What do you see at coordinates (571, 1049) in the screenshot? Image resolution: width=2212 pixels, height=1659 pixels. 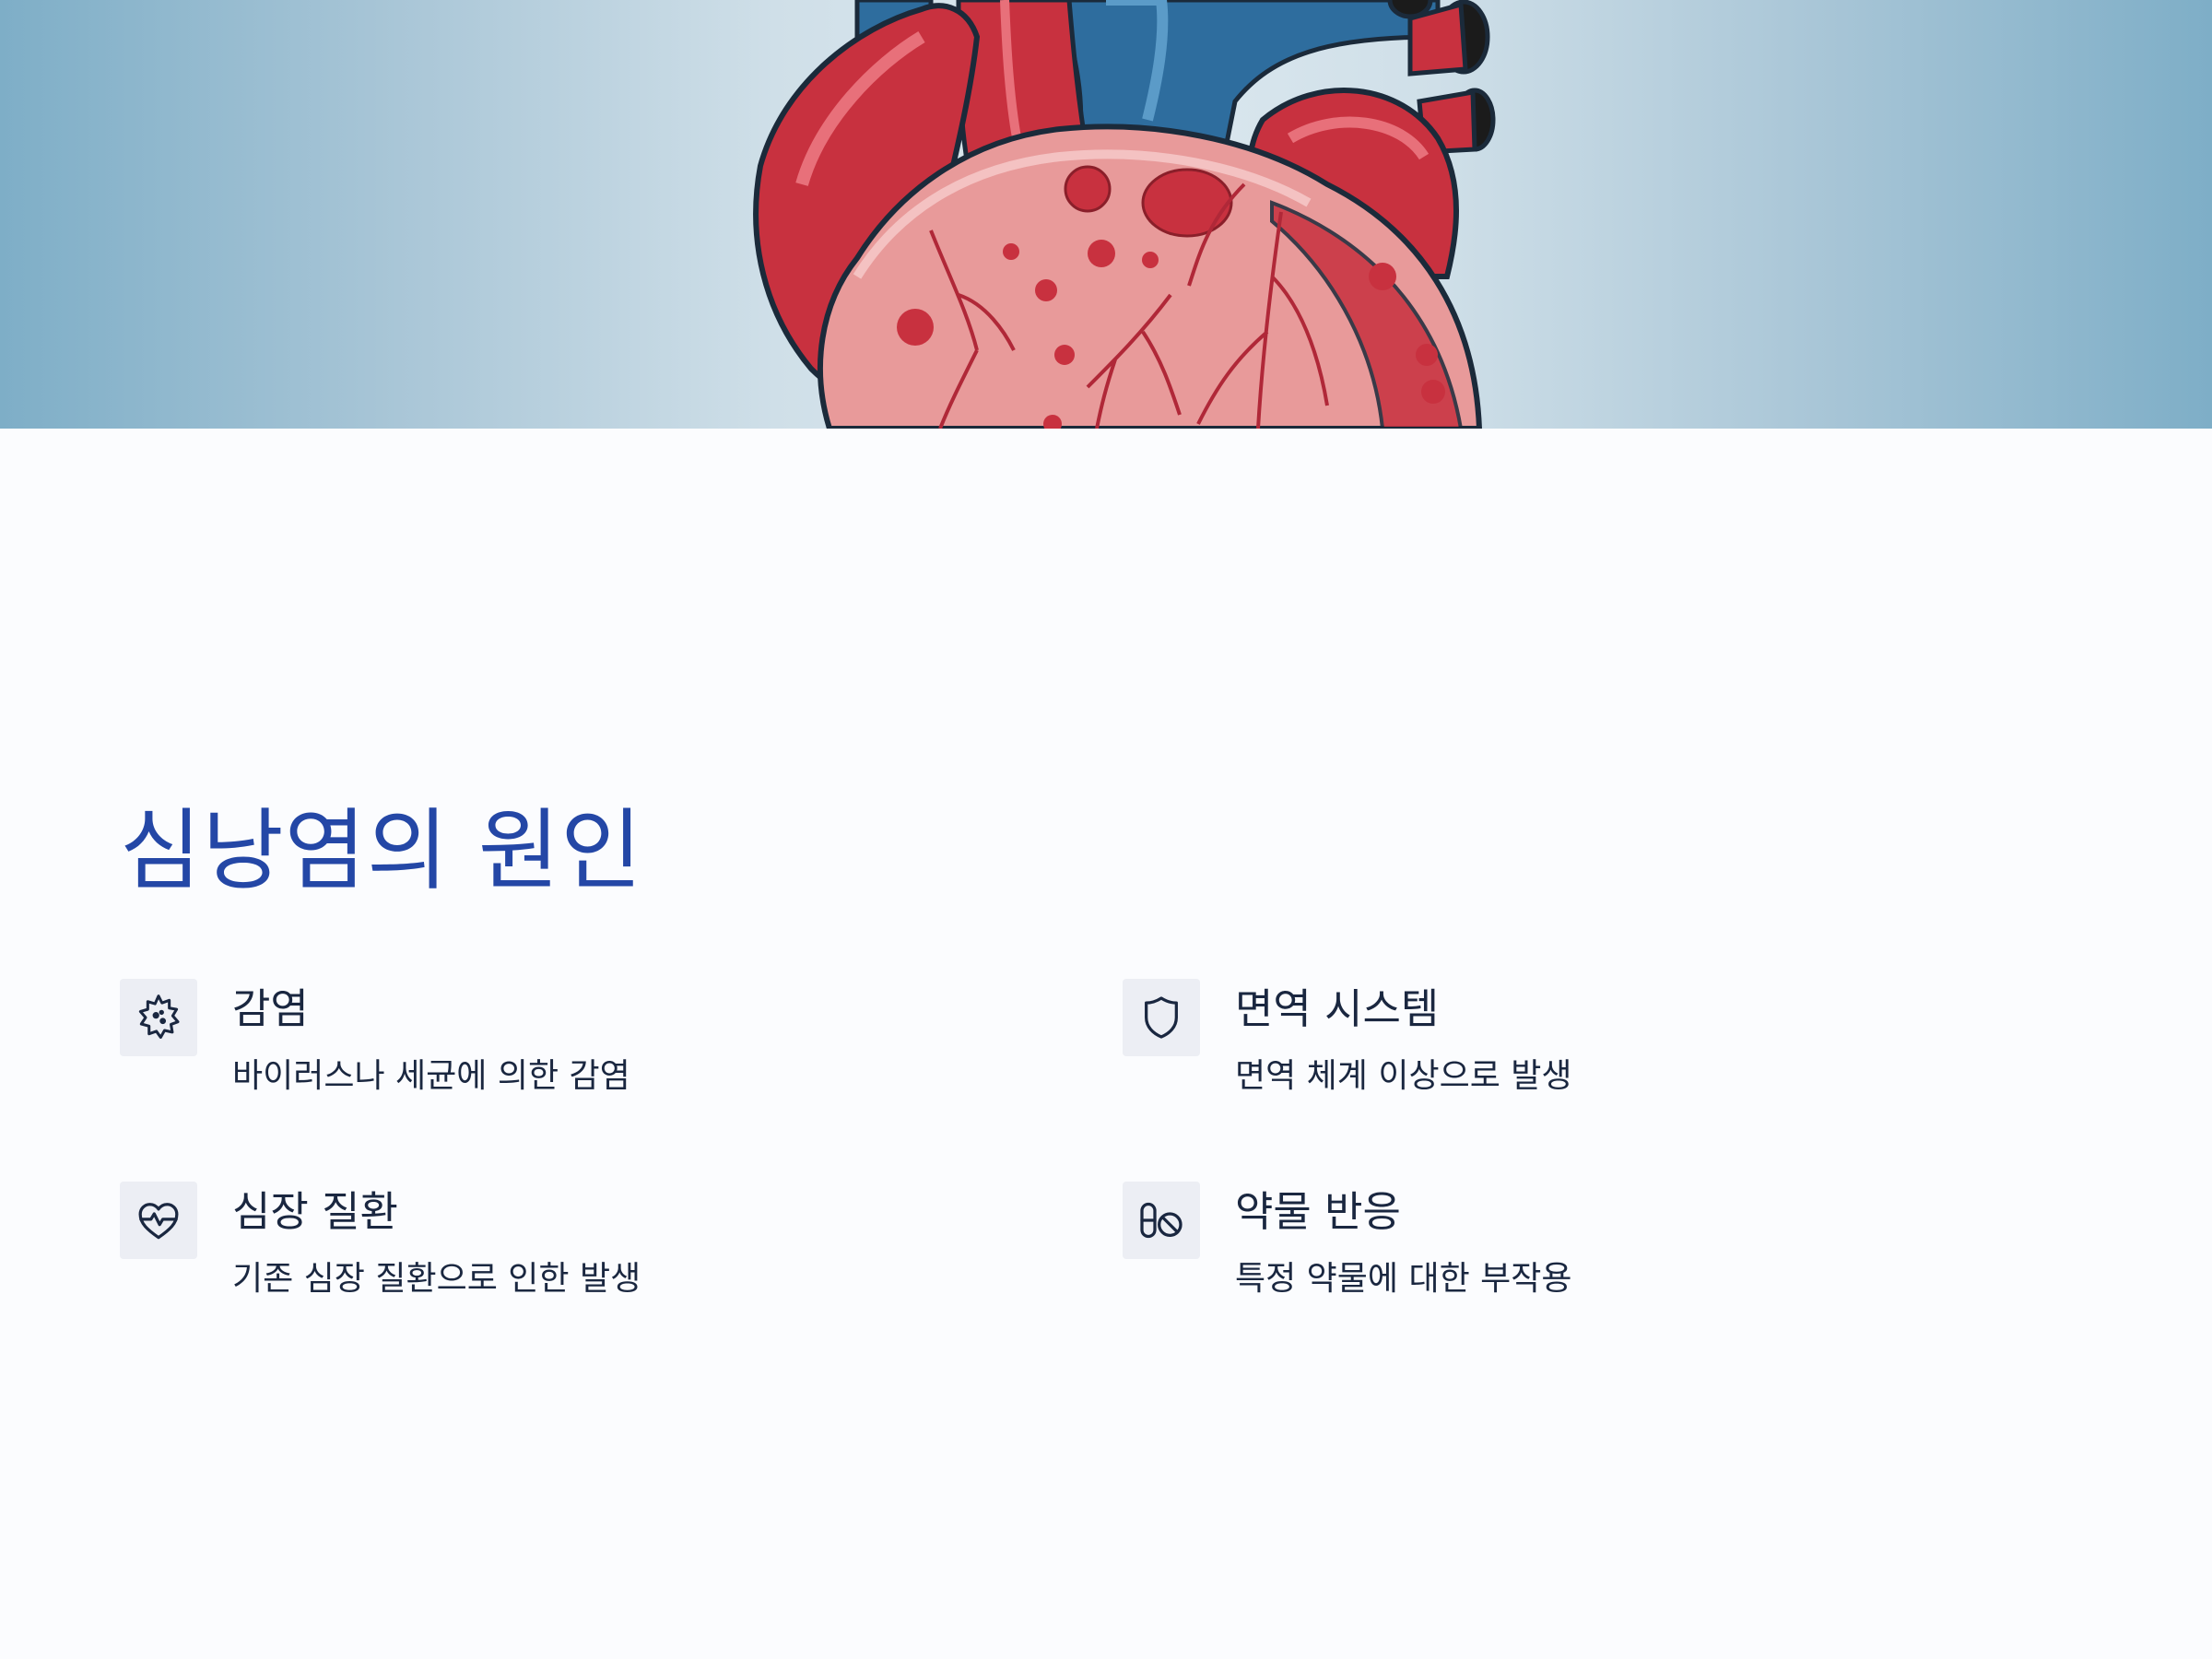 I see `cause-item-infection: 감염 바이러스나 세균에 의한 감염` at bounding box center [571, 1049].